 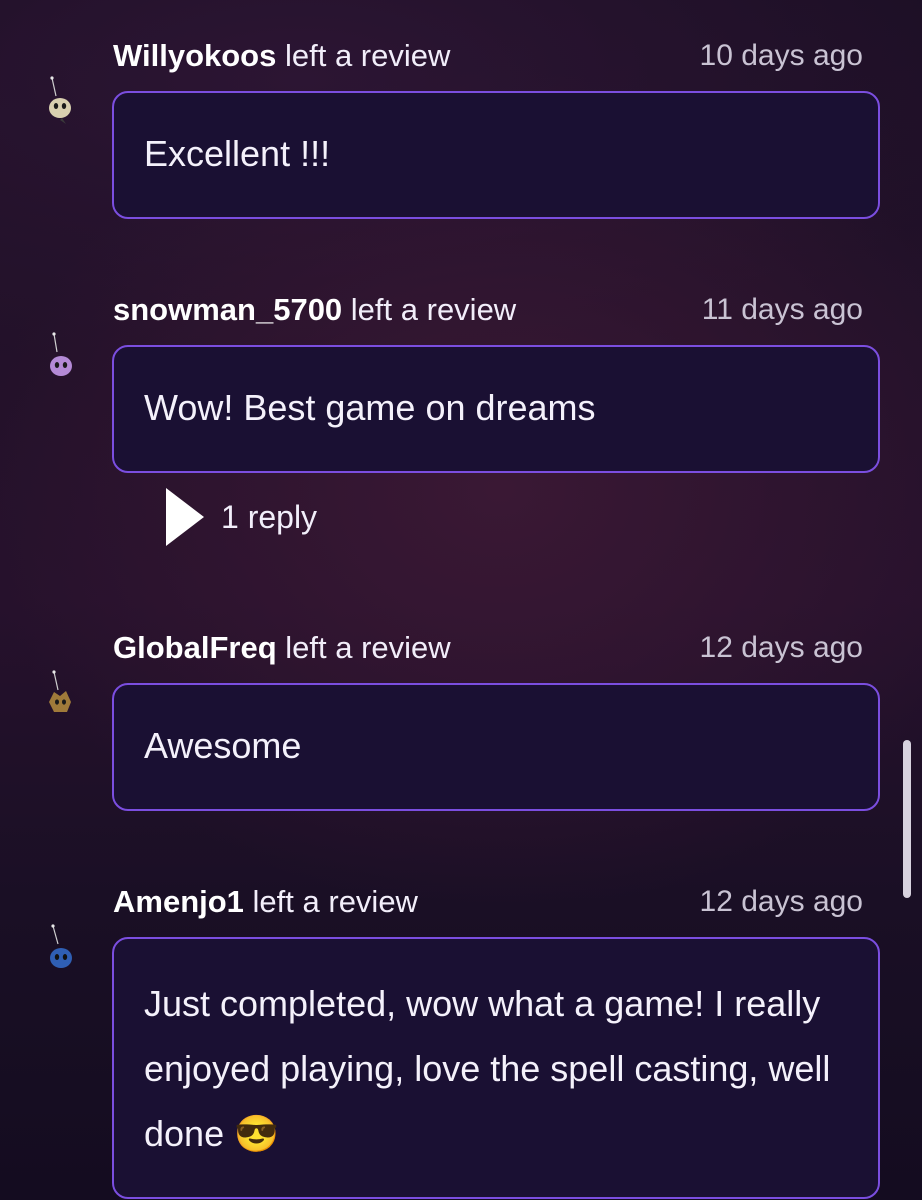 What do you see at coordinates (782, 309) in the screenshot?
I see `timestamp: 11 days ago` at bounding box center [782, 309].